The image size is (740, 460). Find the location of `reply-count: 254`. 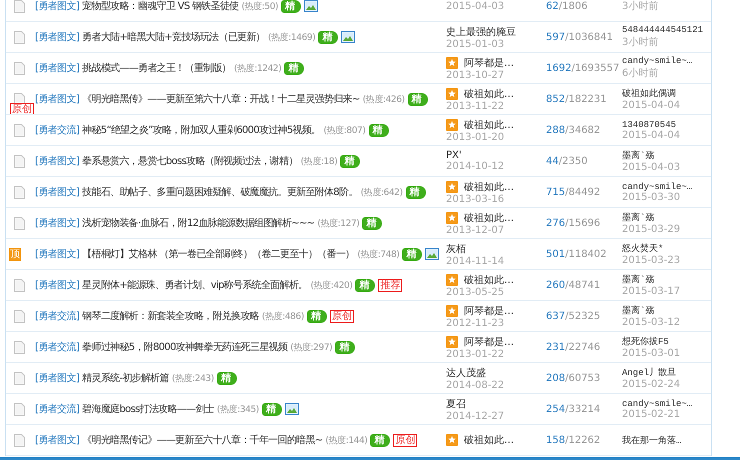

reply-count: 254 is located at coordinates (556, 409).